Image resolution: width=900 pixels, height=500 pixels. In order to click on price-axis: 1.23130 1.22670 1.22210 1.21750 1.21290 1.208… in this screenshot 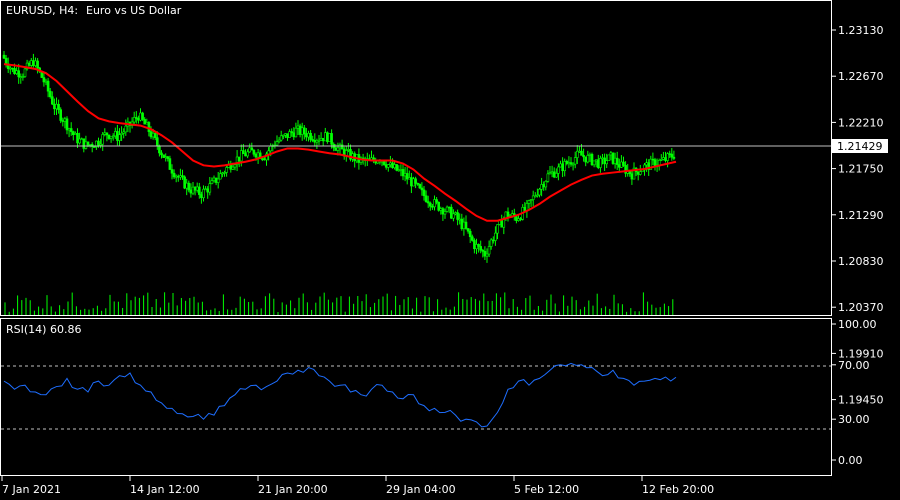, I will do `click(857, 215)`.